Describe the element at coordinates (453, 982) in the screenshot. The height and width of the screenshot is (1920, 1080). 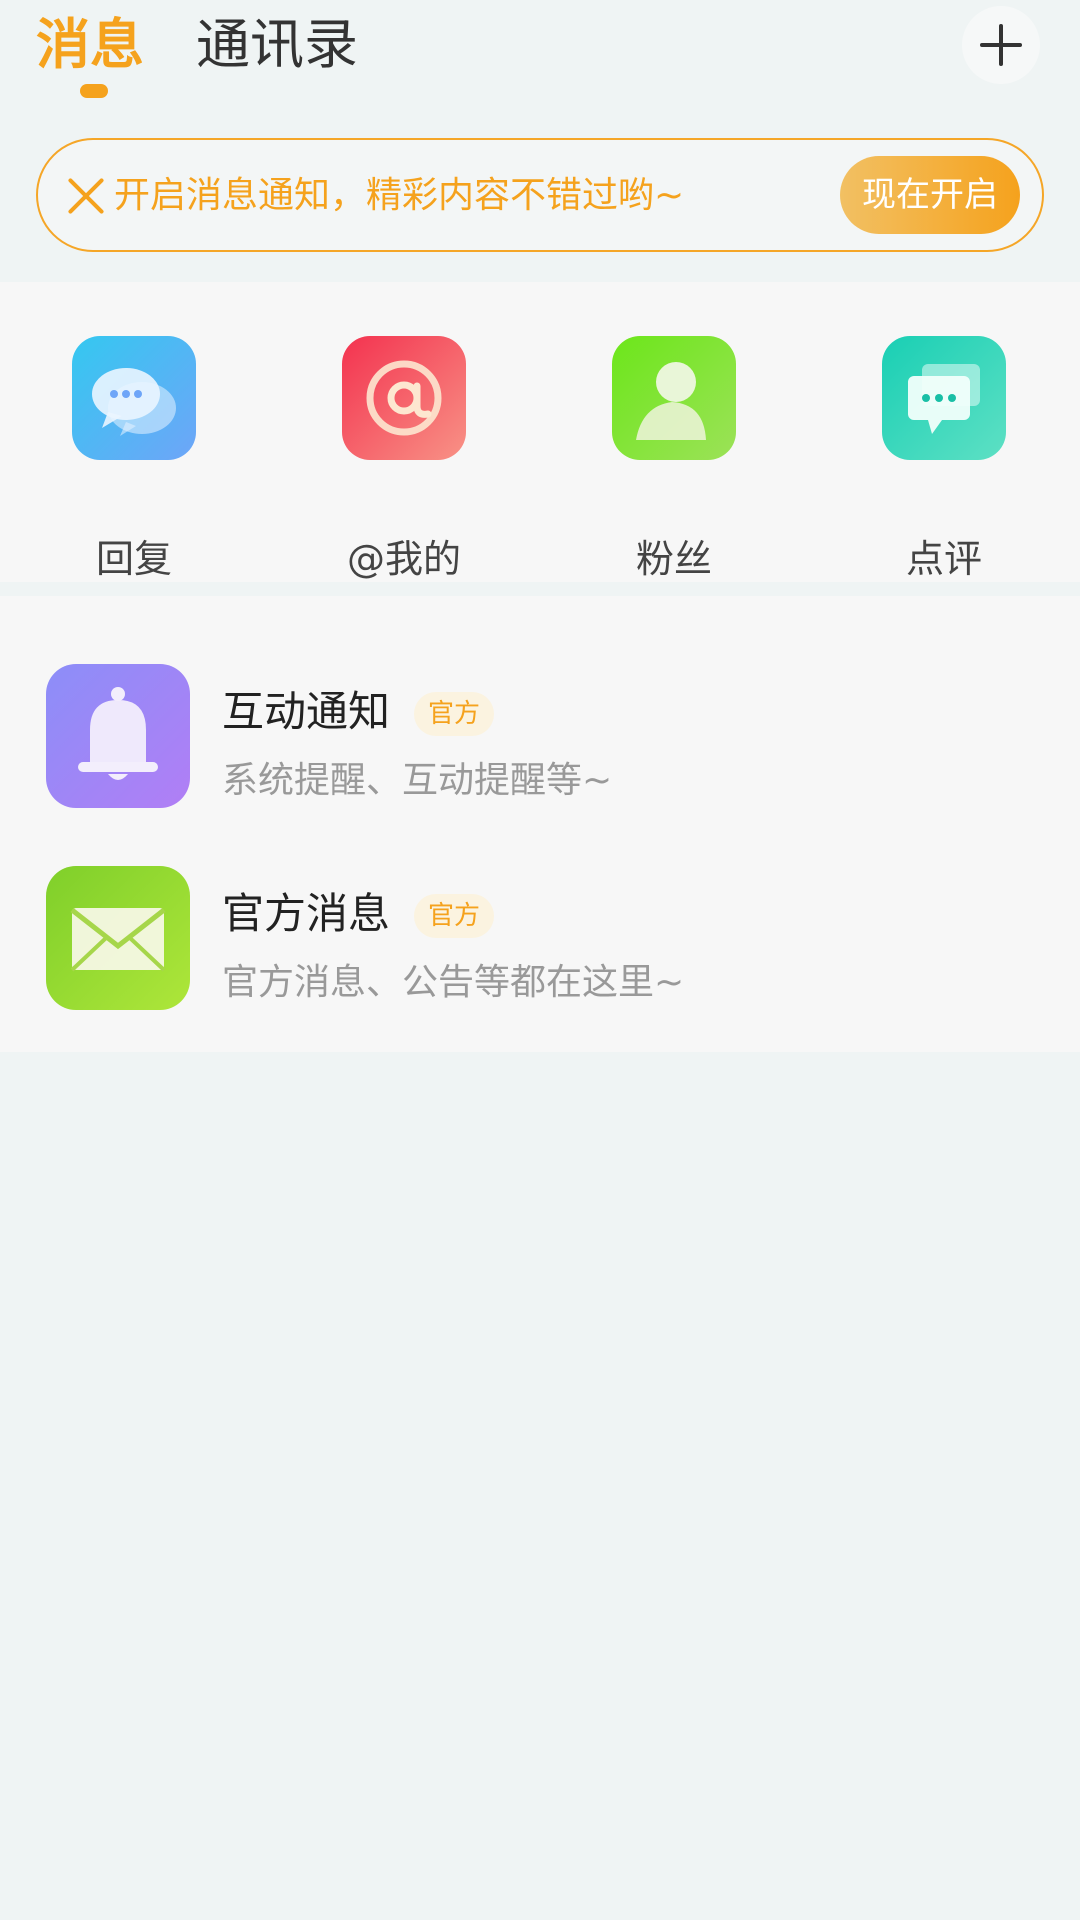
I see `list-item-description: 官方消息、公告等都在这里~` at that location.